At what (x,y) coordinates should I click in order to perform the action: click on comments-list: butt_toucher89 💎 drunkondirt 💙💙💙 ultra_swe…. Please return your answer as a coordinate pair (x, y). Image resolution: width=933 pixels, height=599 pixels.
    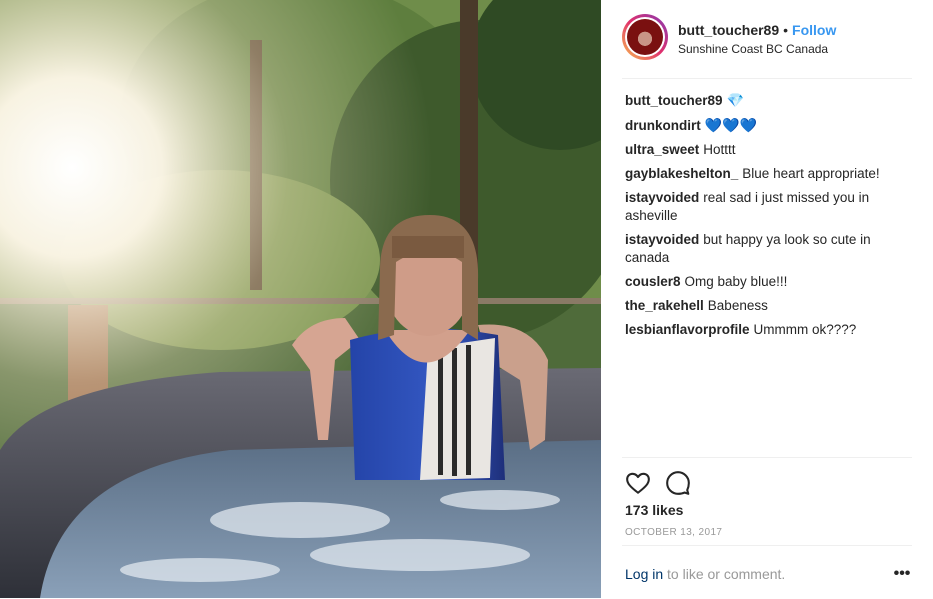
    Looking at the image, I should click on (770, 218).